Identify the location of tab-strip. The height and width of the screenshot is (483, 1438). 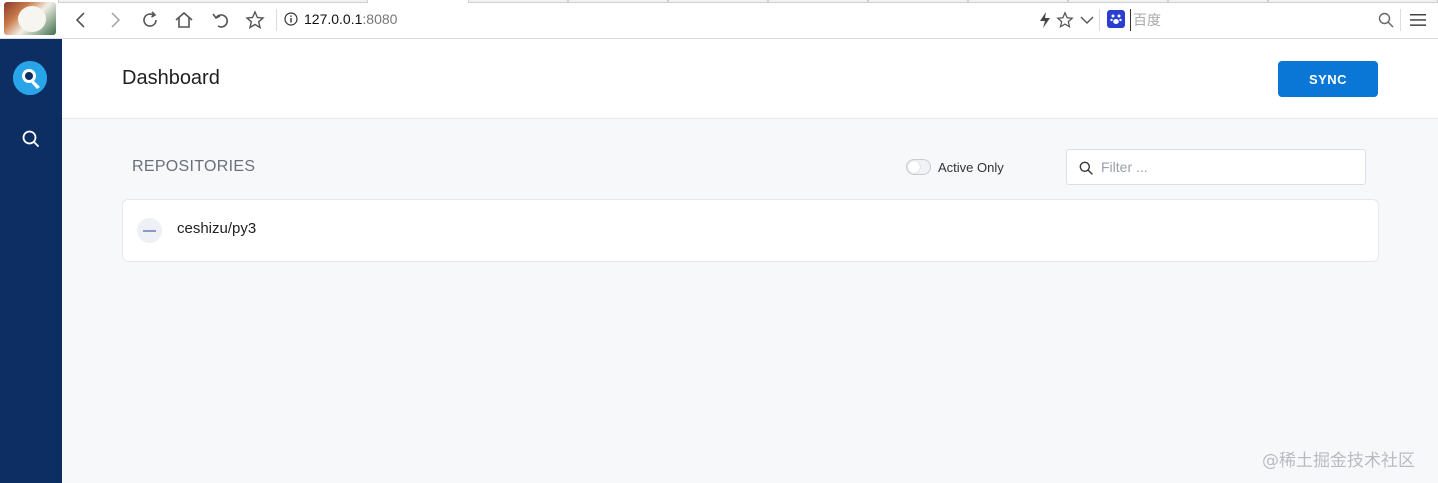
(748, 1).